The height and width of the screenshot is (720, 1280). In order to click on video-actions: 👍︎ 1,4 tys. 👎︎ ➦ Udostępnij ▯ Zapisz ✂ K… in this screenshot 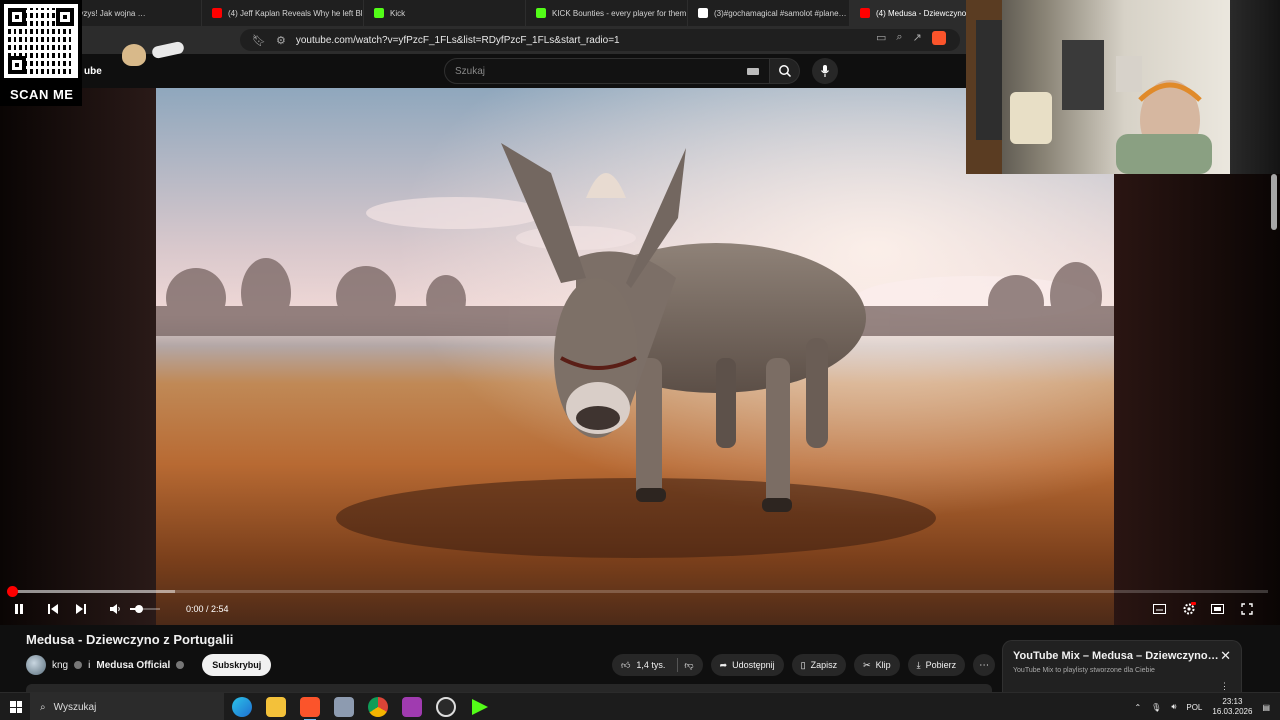, I will do `click(804, 665)`.